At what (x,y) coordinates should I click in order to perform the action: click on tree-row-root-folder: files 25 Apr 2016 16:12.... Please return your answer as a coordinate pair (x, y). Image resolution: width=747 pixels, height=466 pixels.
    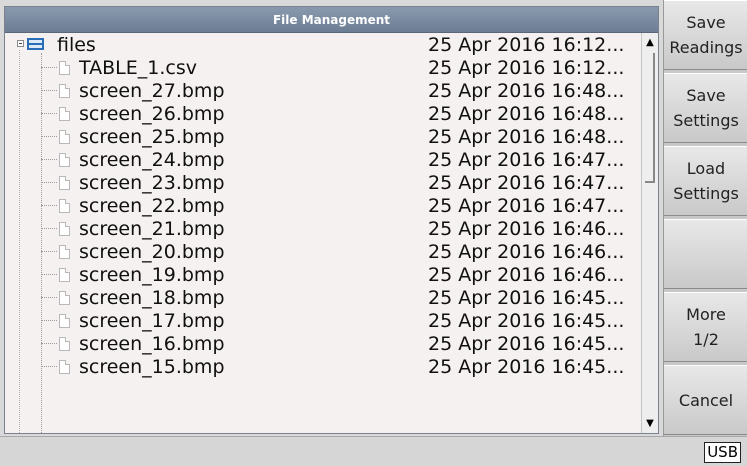
    Looking at the image, I should click on (323, 44).